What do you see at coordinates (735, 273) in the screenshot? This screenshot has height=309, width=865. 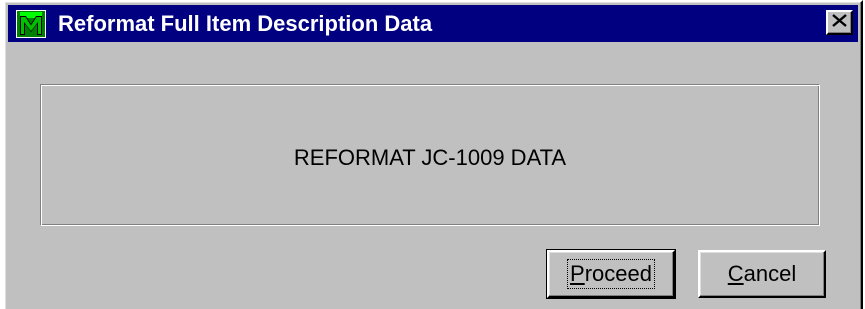 I see `cancel-mnemonic: C` at bounding box center [735, 273].